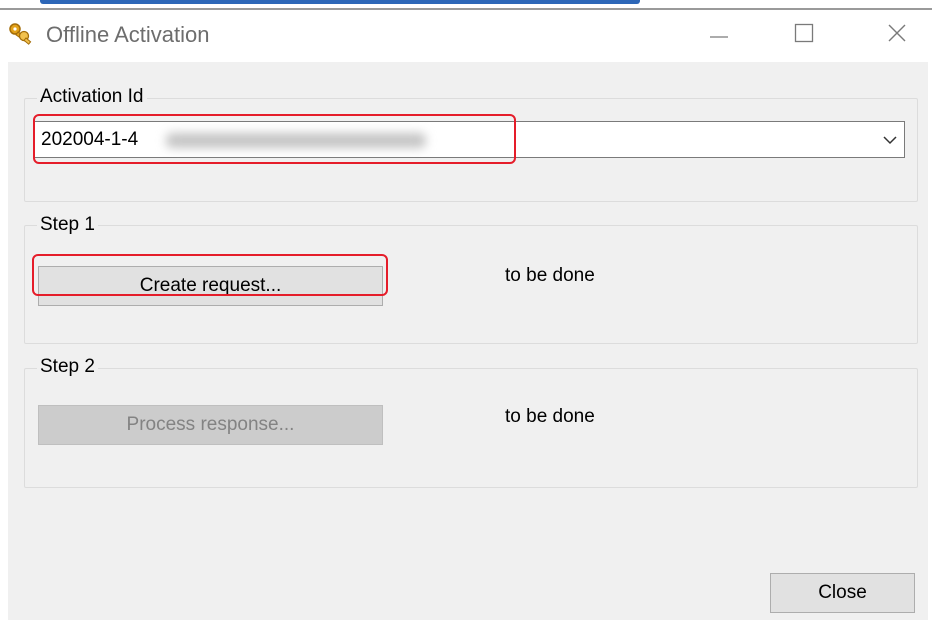  I want to click on minimize-button, so click(719, 35).